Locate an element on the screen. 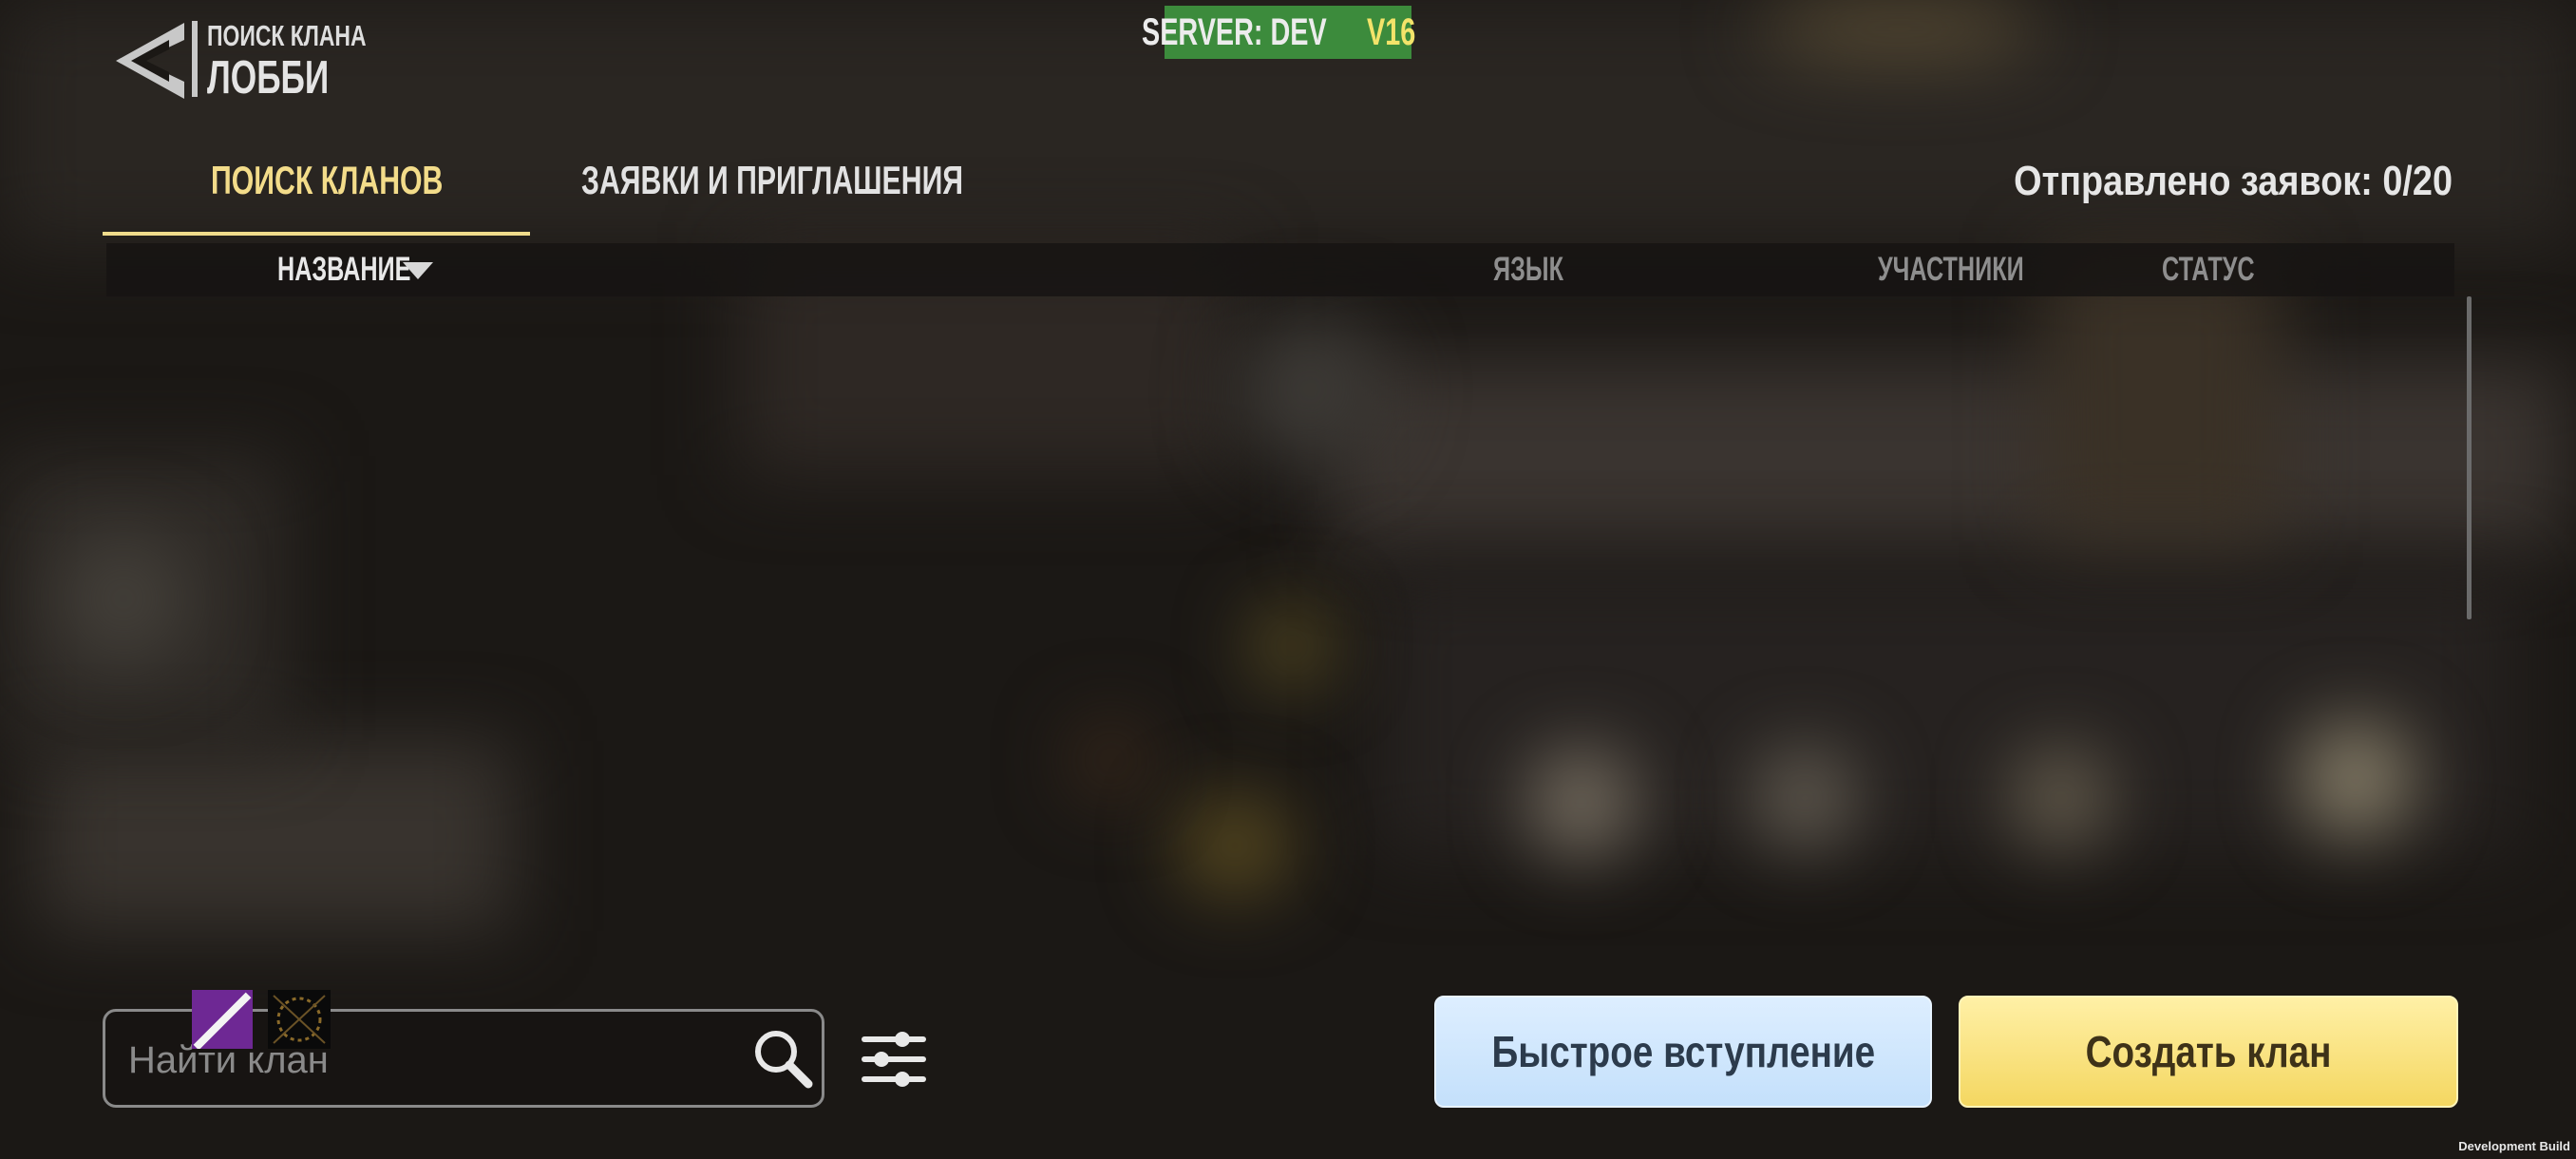 This screenshot has height=1159, width=2576. active-tab-underline is located at coordinates (316, 234).